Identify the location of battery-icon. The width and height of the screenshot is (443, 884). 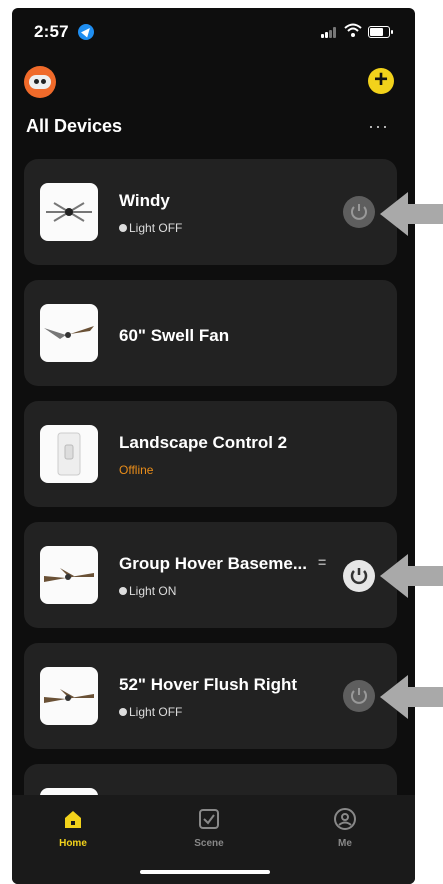
(380, 32).